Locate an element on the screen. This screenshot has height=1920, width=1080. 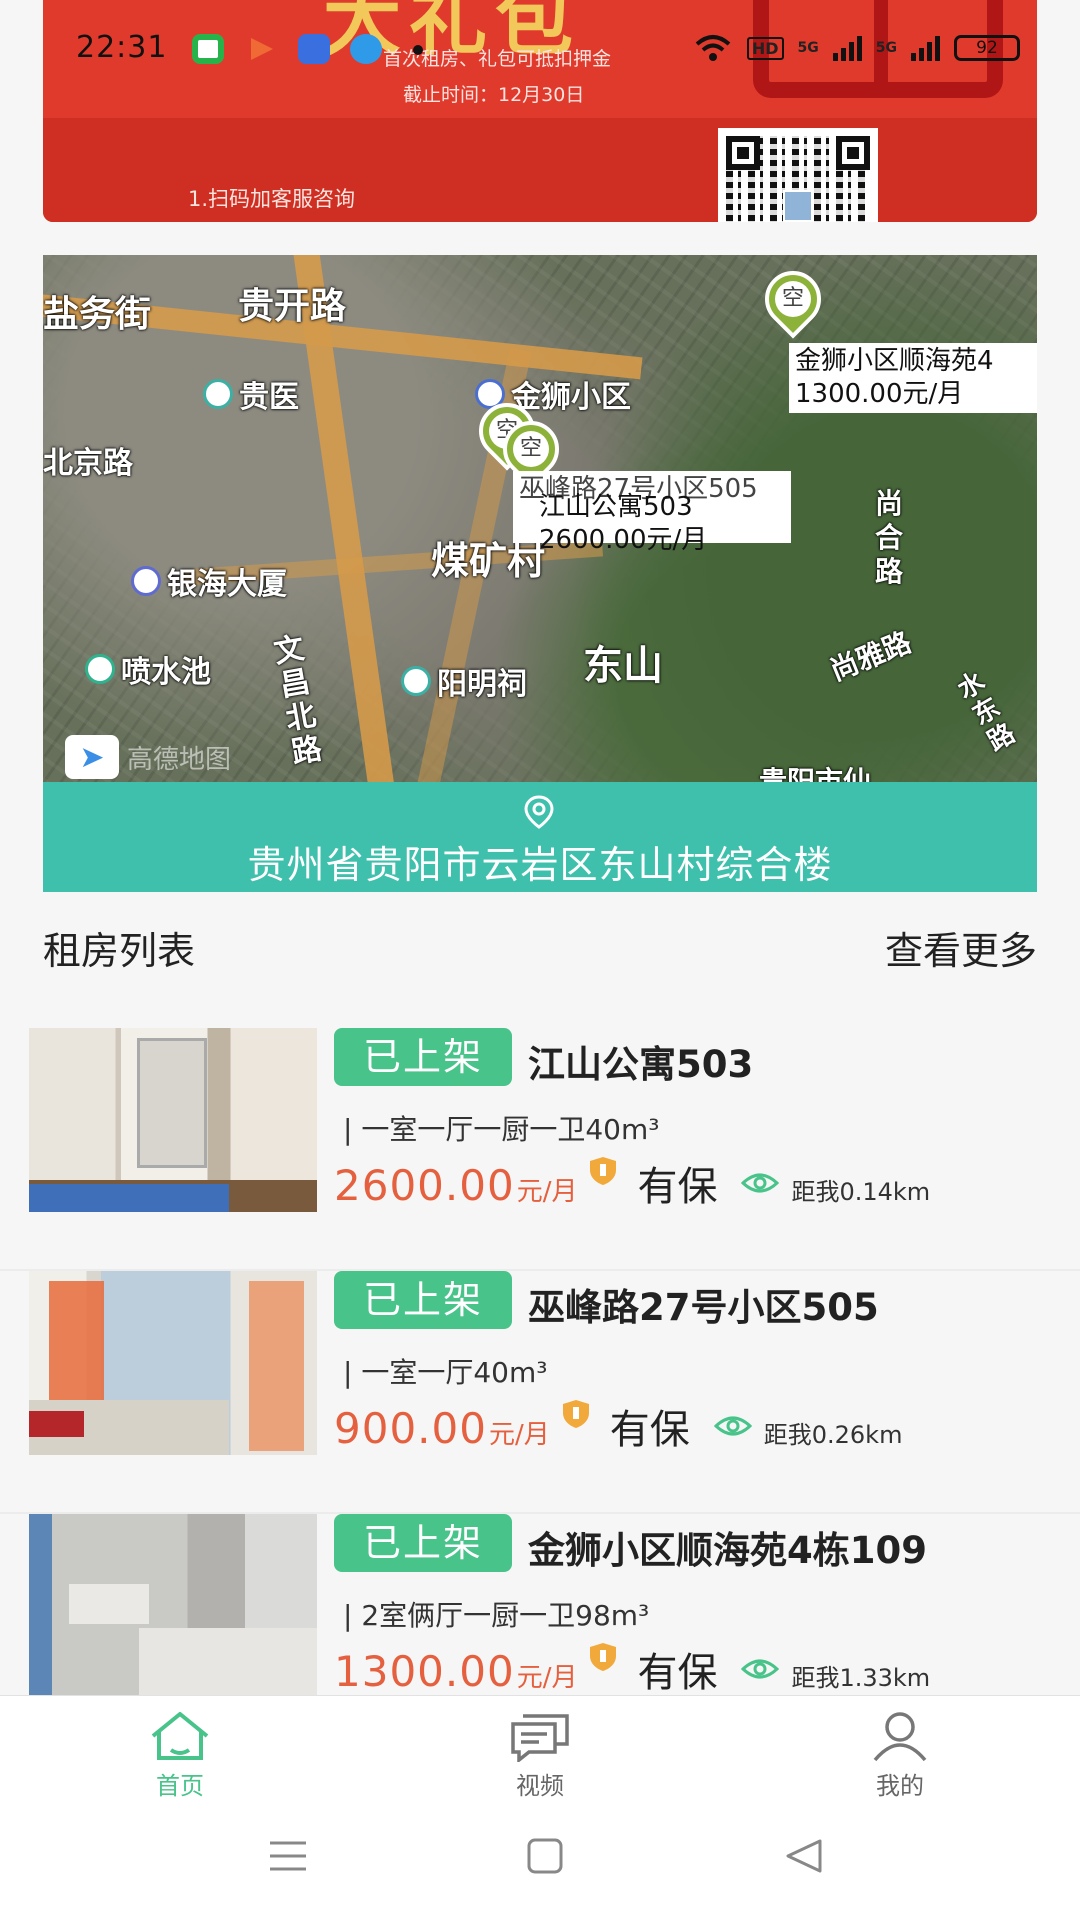
map-label: 北京路 is located at coordinates (88, 463).